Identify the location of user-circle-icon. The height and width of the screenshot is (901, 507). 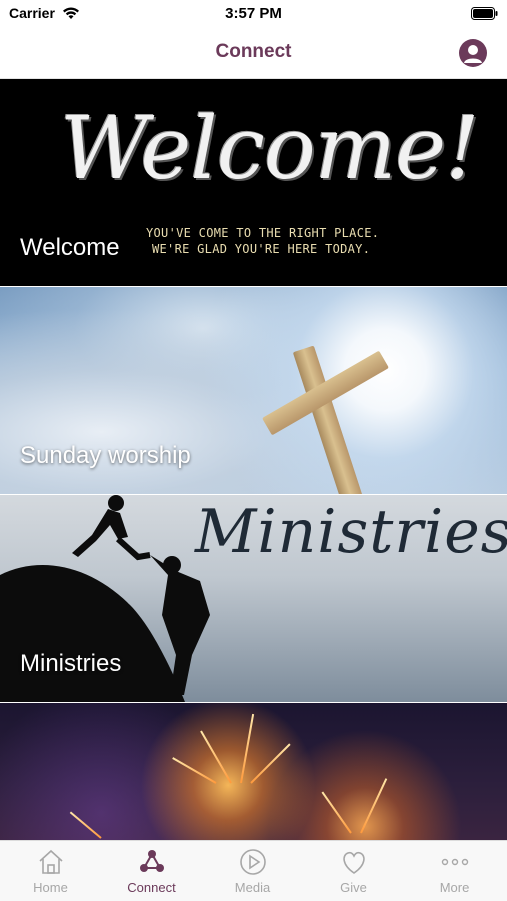
(473, 54).